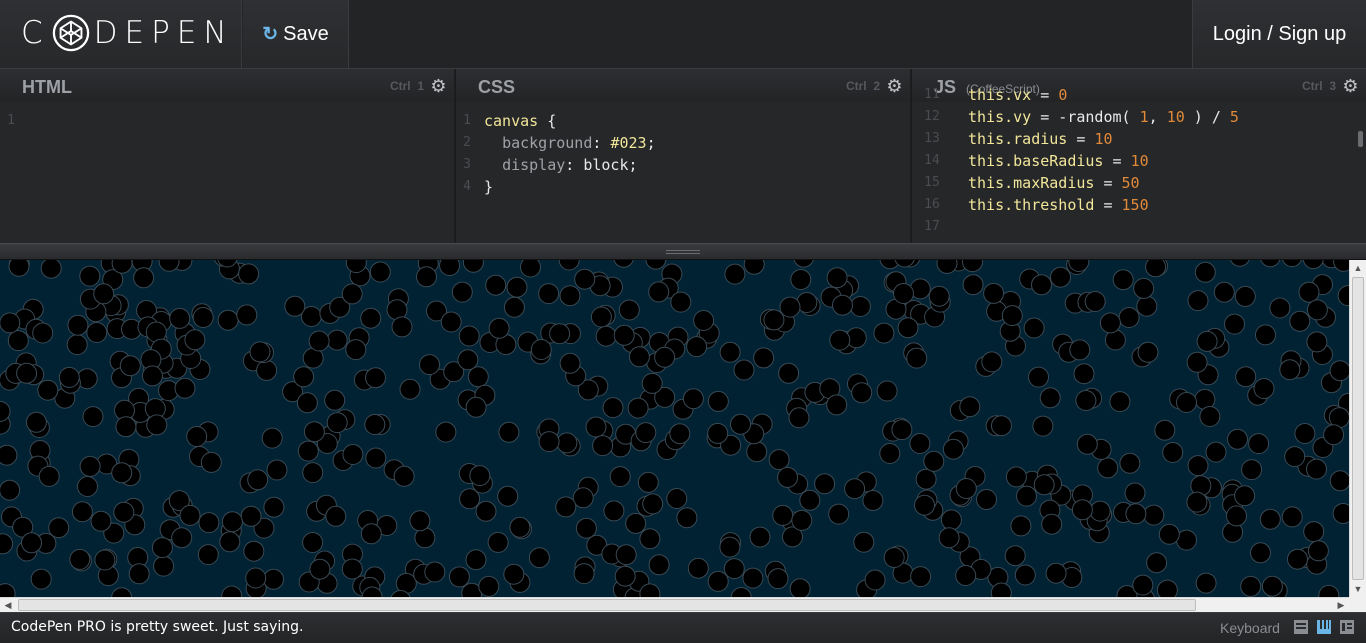 The height and width of the screenshot is (643, 1366). Describe the element at coordinates (683, 34) in the screenshot. I see `top-bar: C DEPEN ↻ Save Login / Sign up` at that location.